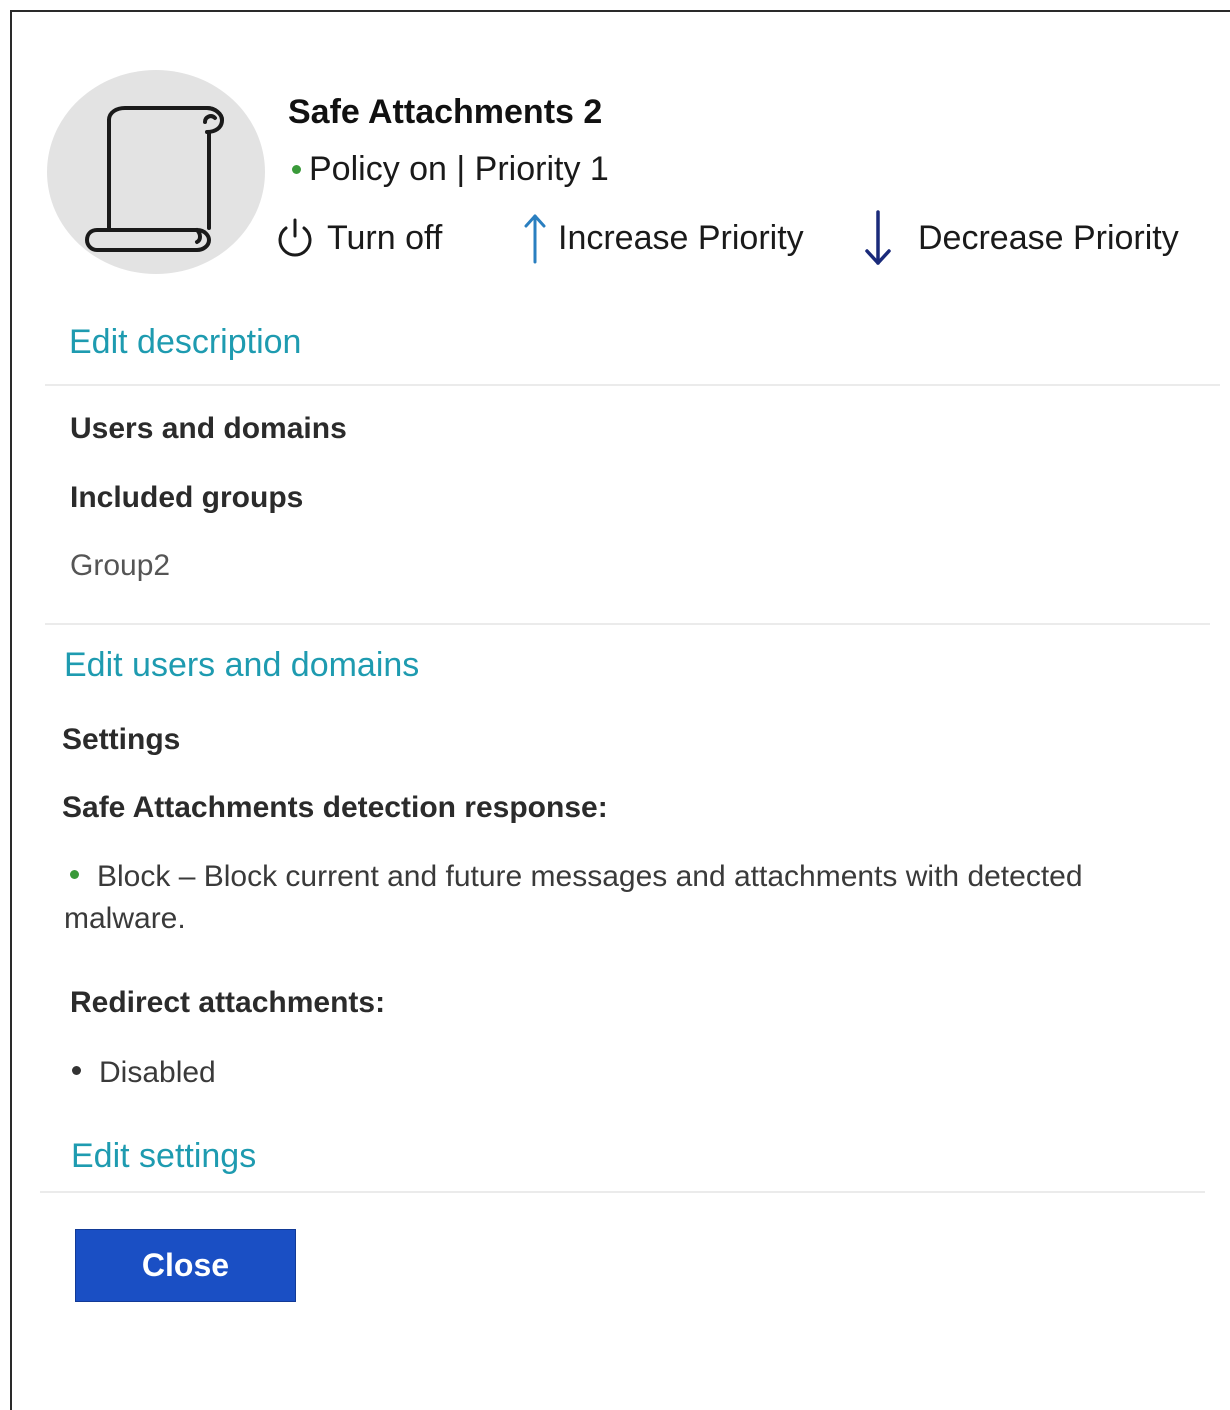 This screenshot has height=1410, width=1230. I want to click on policy-avatar, so click(156, 172).